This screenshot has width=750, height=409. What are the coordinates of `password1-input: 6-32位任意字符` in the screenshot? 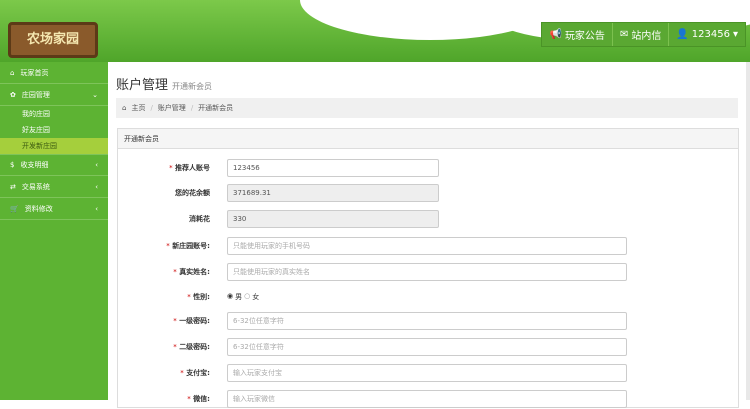 It's located at (427, 321).